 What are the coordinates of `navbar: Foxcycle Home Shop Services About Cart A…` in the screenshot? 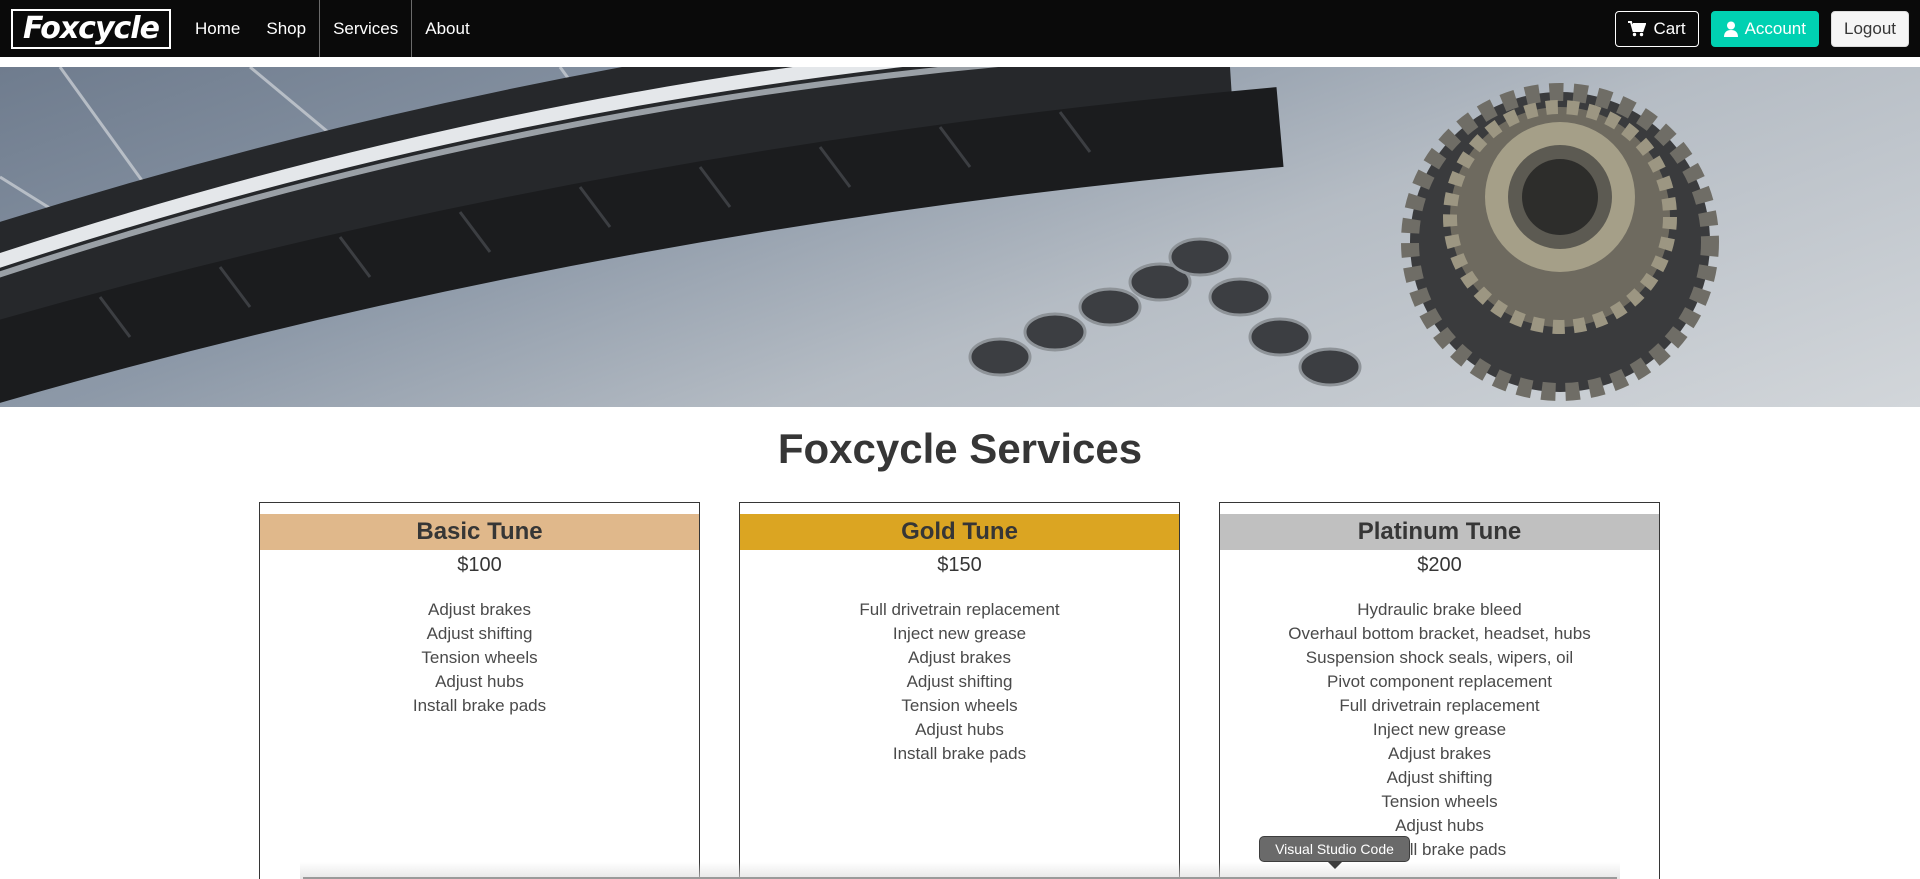 It's located at (960, 28).